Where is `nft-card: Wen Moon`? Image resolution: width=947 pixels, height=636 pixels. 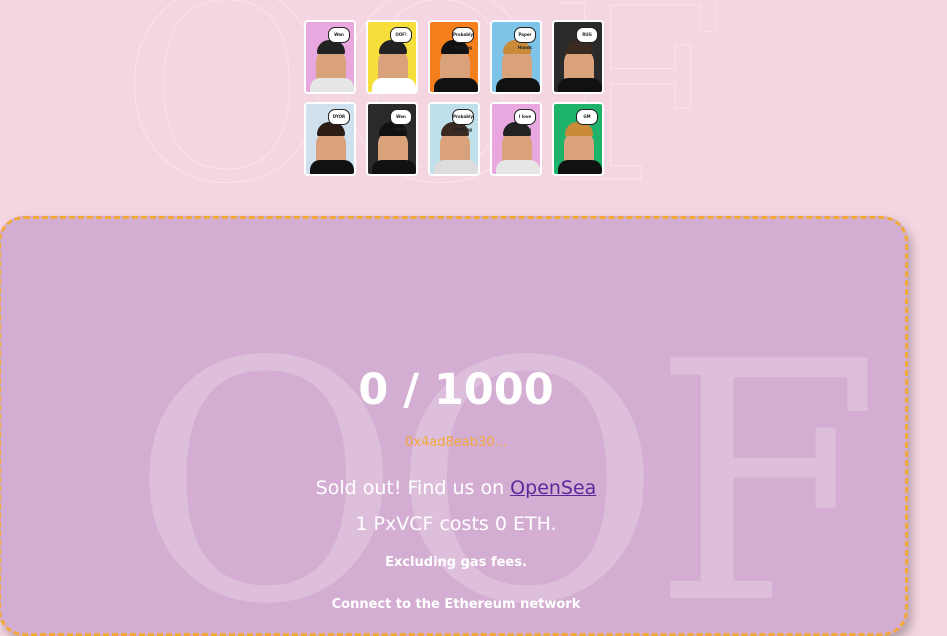
nft-card: Wen Moon is located at coordinates (392, 139).